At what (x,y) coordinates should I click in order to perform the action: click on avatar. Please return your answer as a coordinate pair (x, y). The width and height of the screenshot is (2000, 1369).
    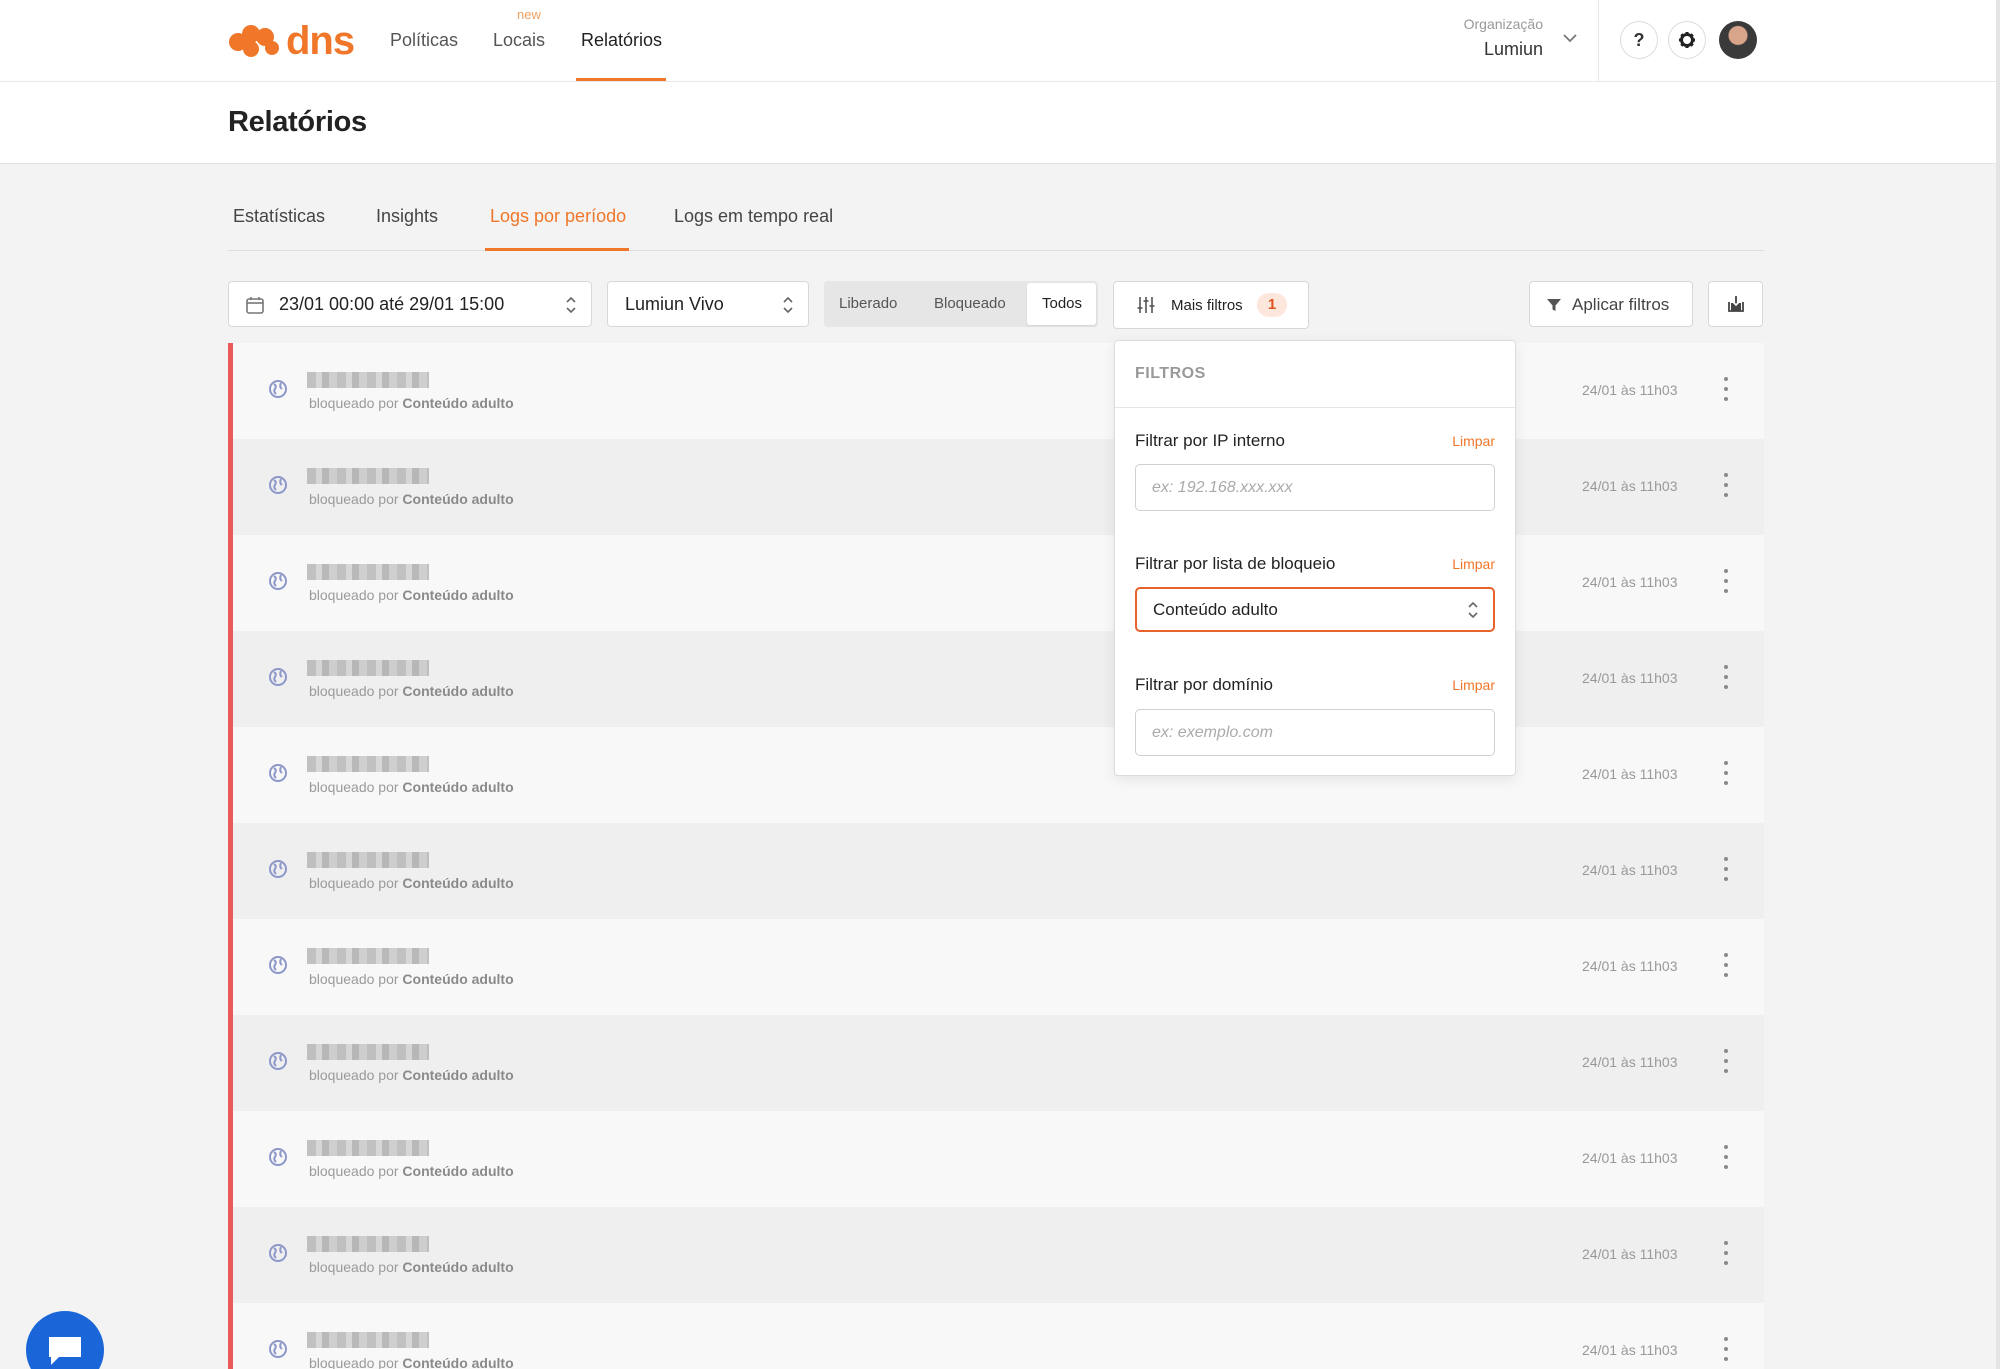
    Looking at the image, I should click on (1738, 40).